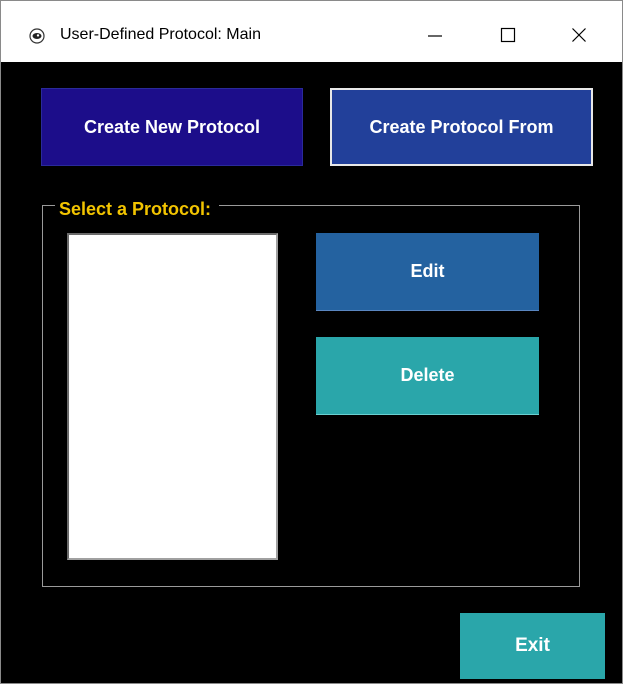  I want to click on maximize-icon, so click(508, 35).